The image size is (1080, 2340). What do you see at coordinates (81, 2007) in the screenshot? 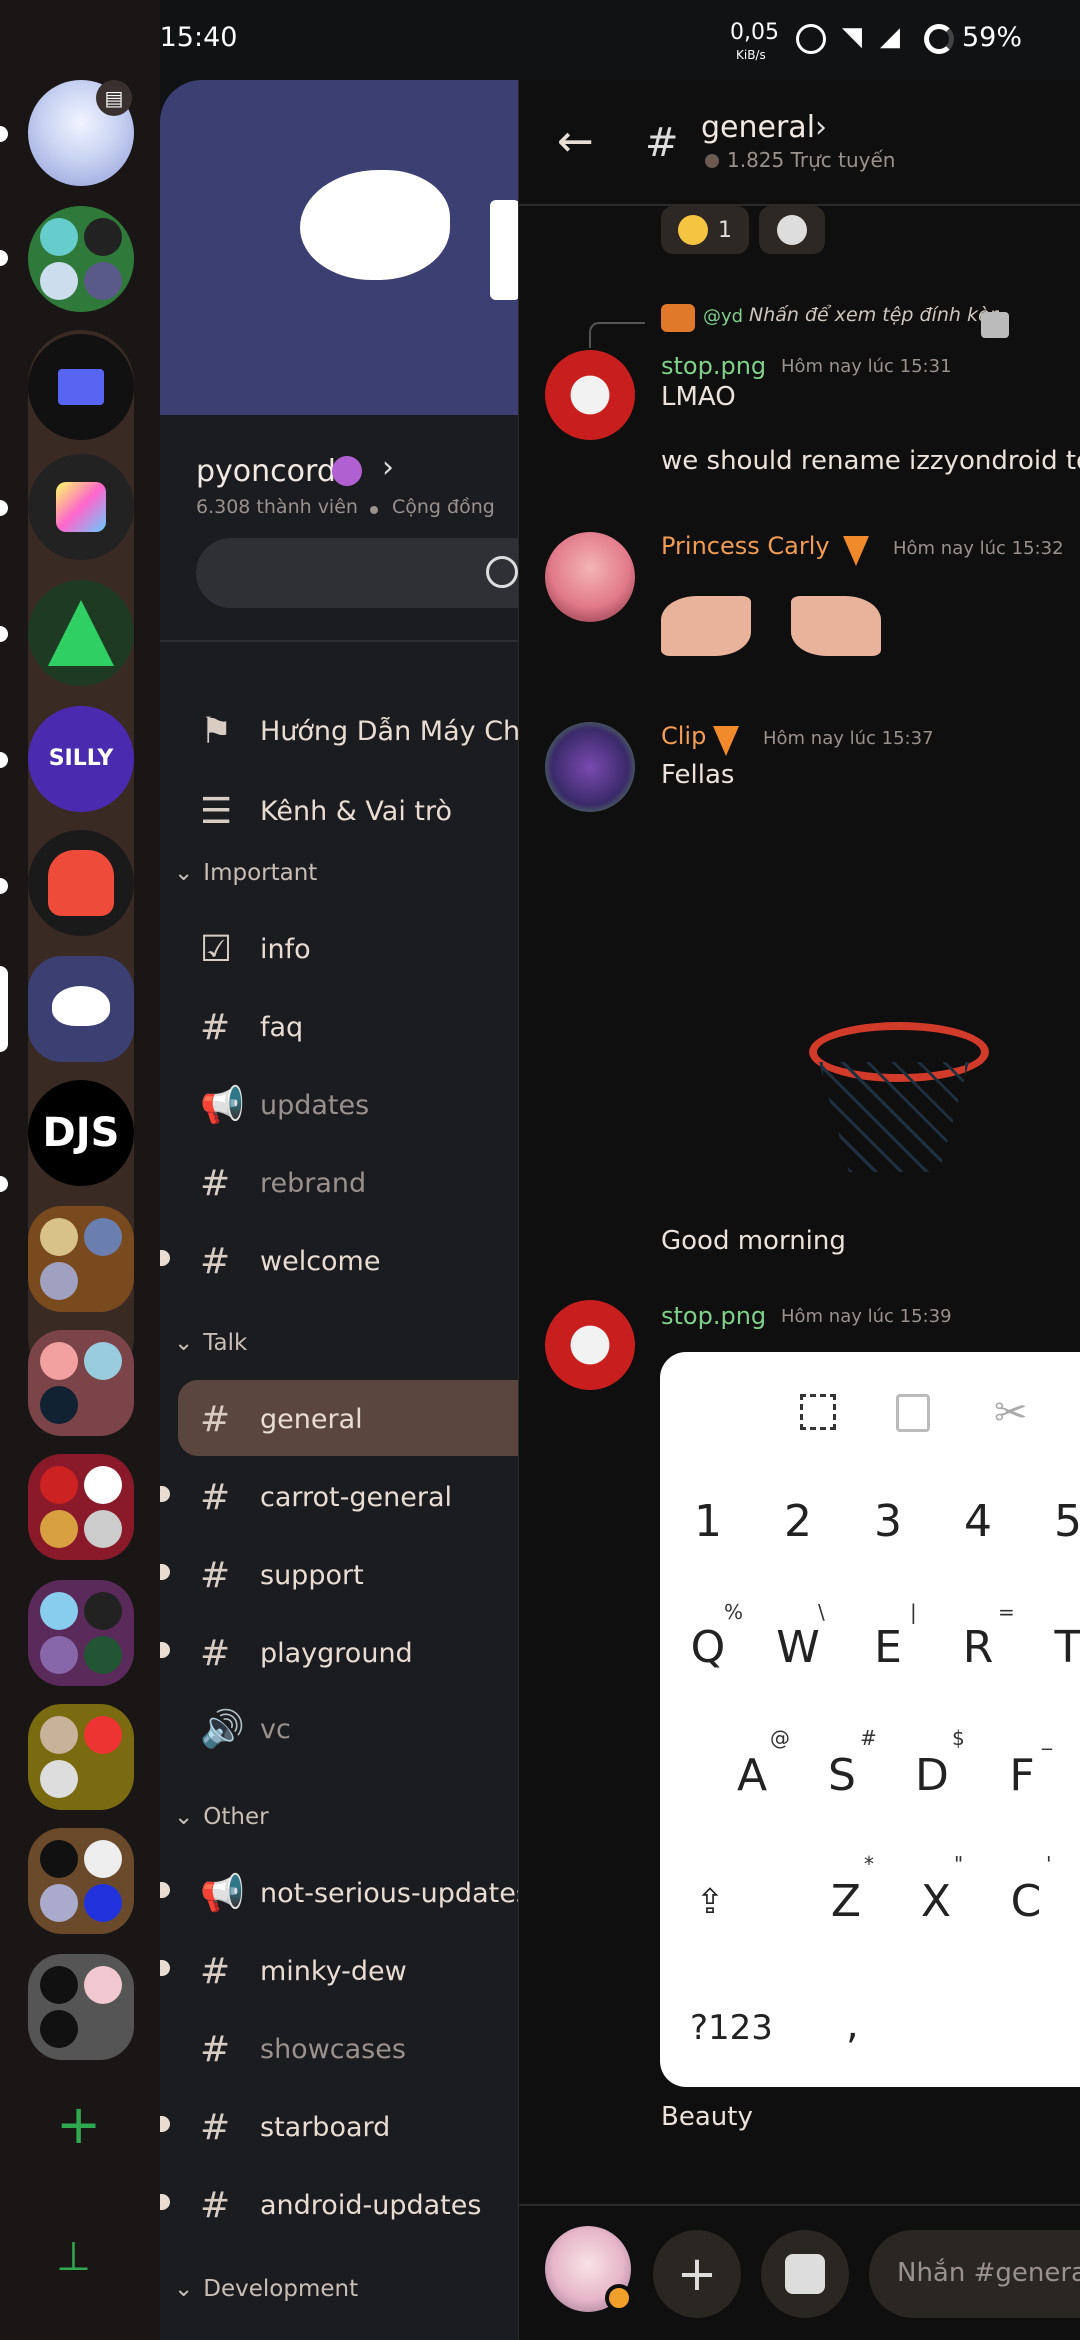
I see `server-folder-gray` at bounding box center [81, 2007].